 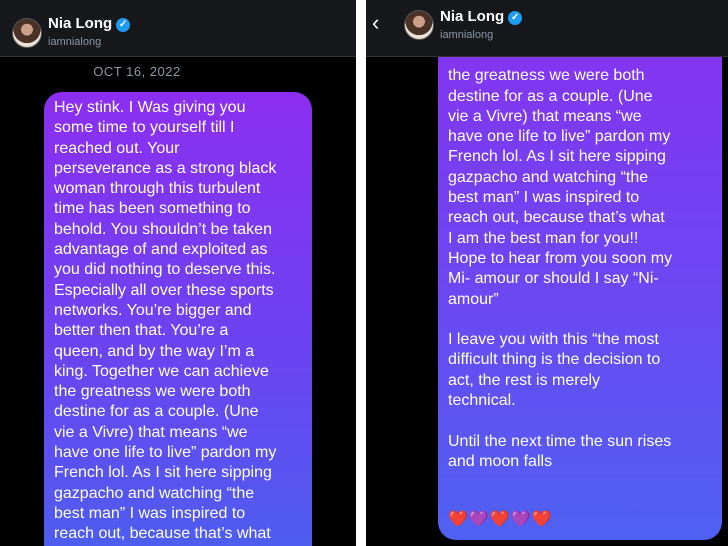 What do you see at coordinates (178, 28) in the screenshot?
I see `conversation-header: Nia Long ✓ iamnialong` at bounding box center [178, 28].